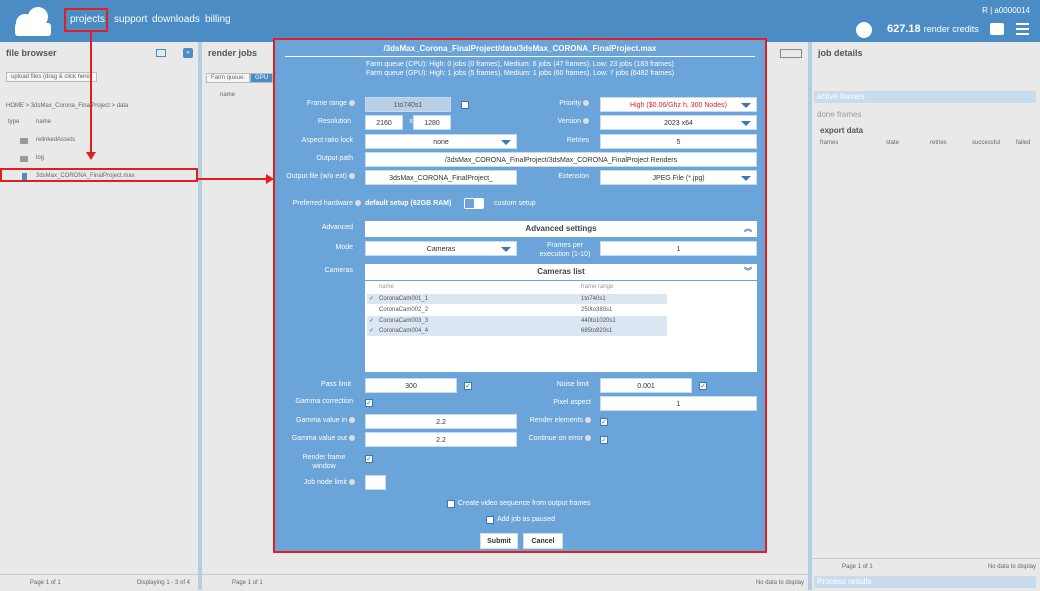  I want to click on hamburger-menu-icon, so click(1022, 29).